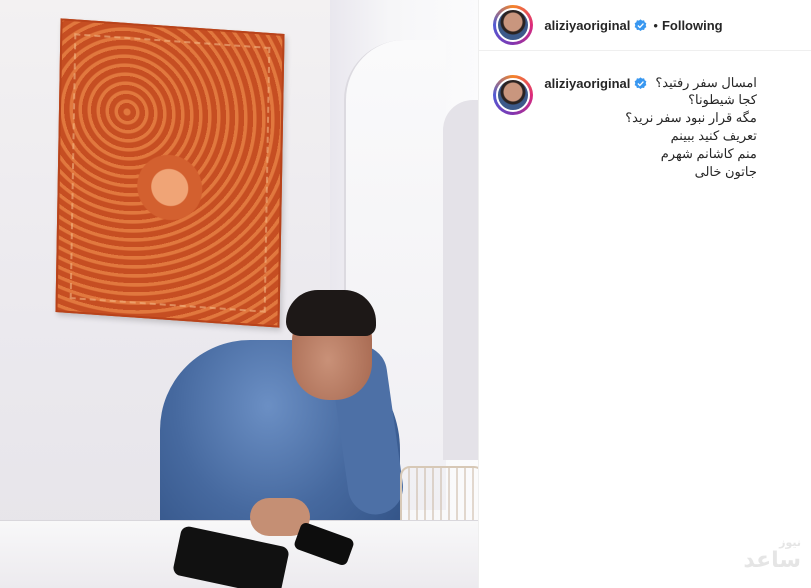 The width and height of the screenshot is (811, 588). Describe the element at coordinates (772, 560) in the screenshot. I see `watermark-large: ساعد` at that location.